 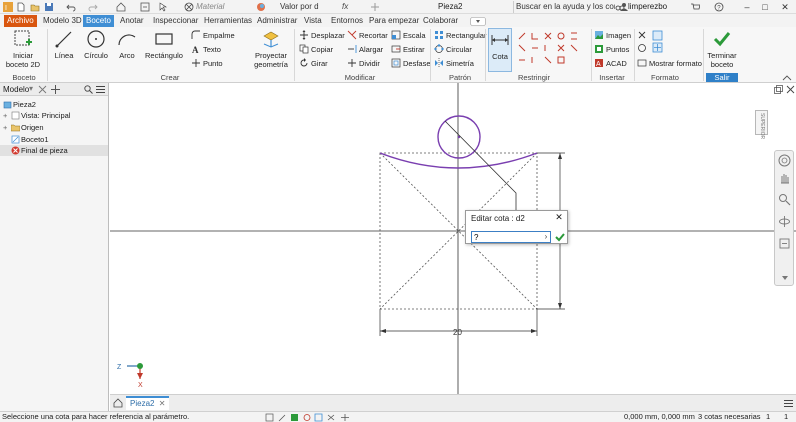 I want to click on rectangle-button: Rectángulo, so click(x=164, y=50).